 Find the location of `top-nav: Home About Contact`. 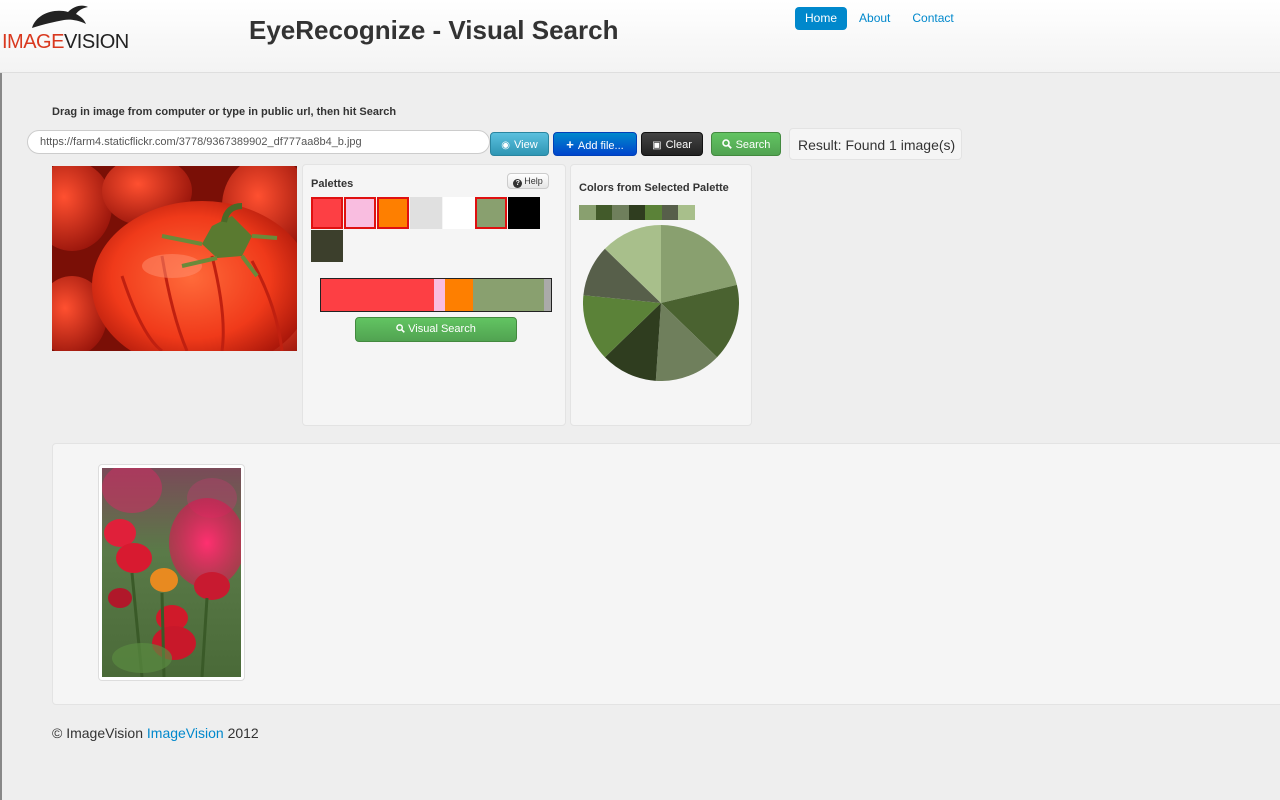

top-nav: Home About Contact is located at coordinates (880, 18).